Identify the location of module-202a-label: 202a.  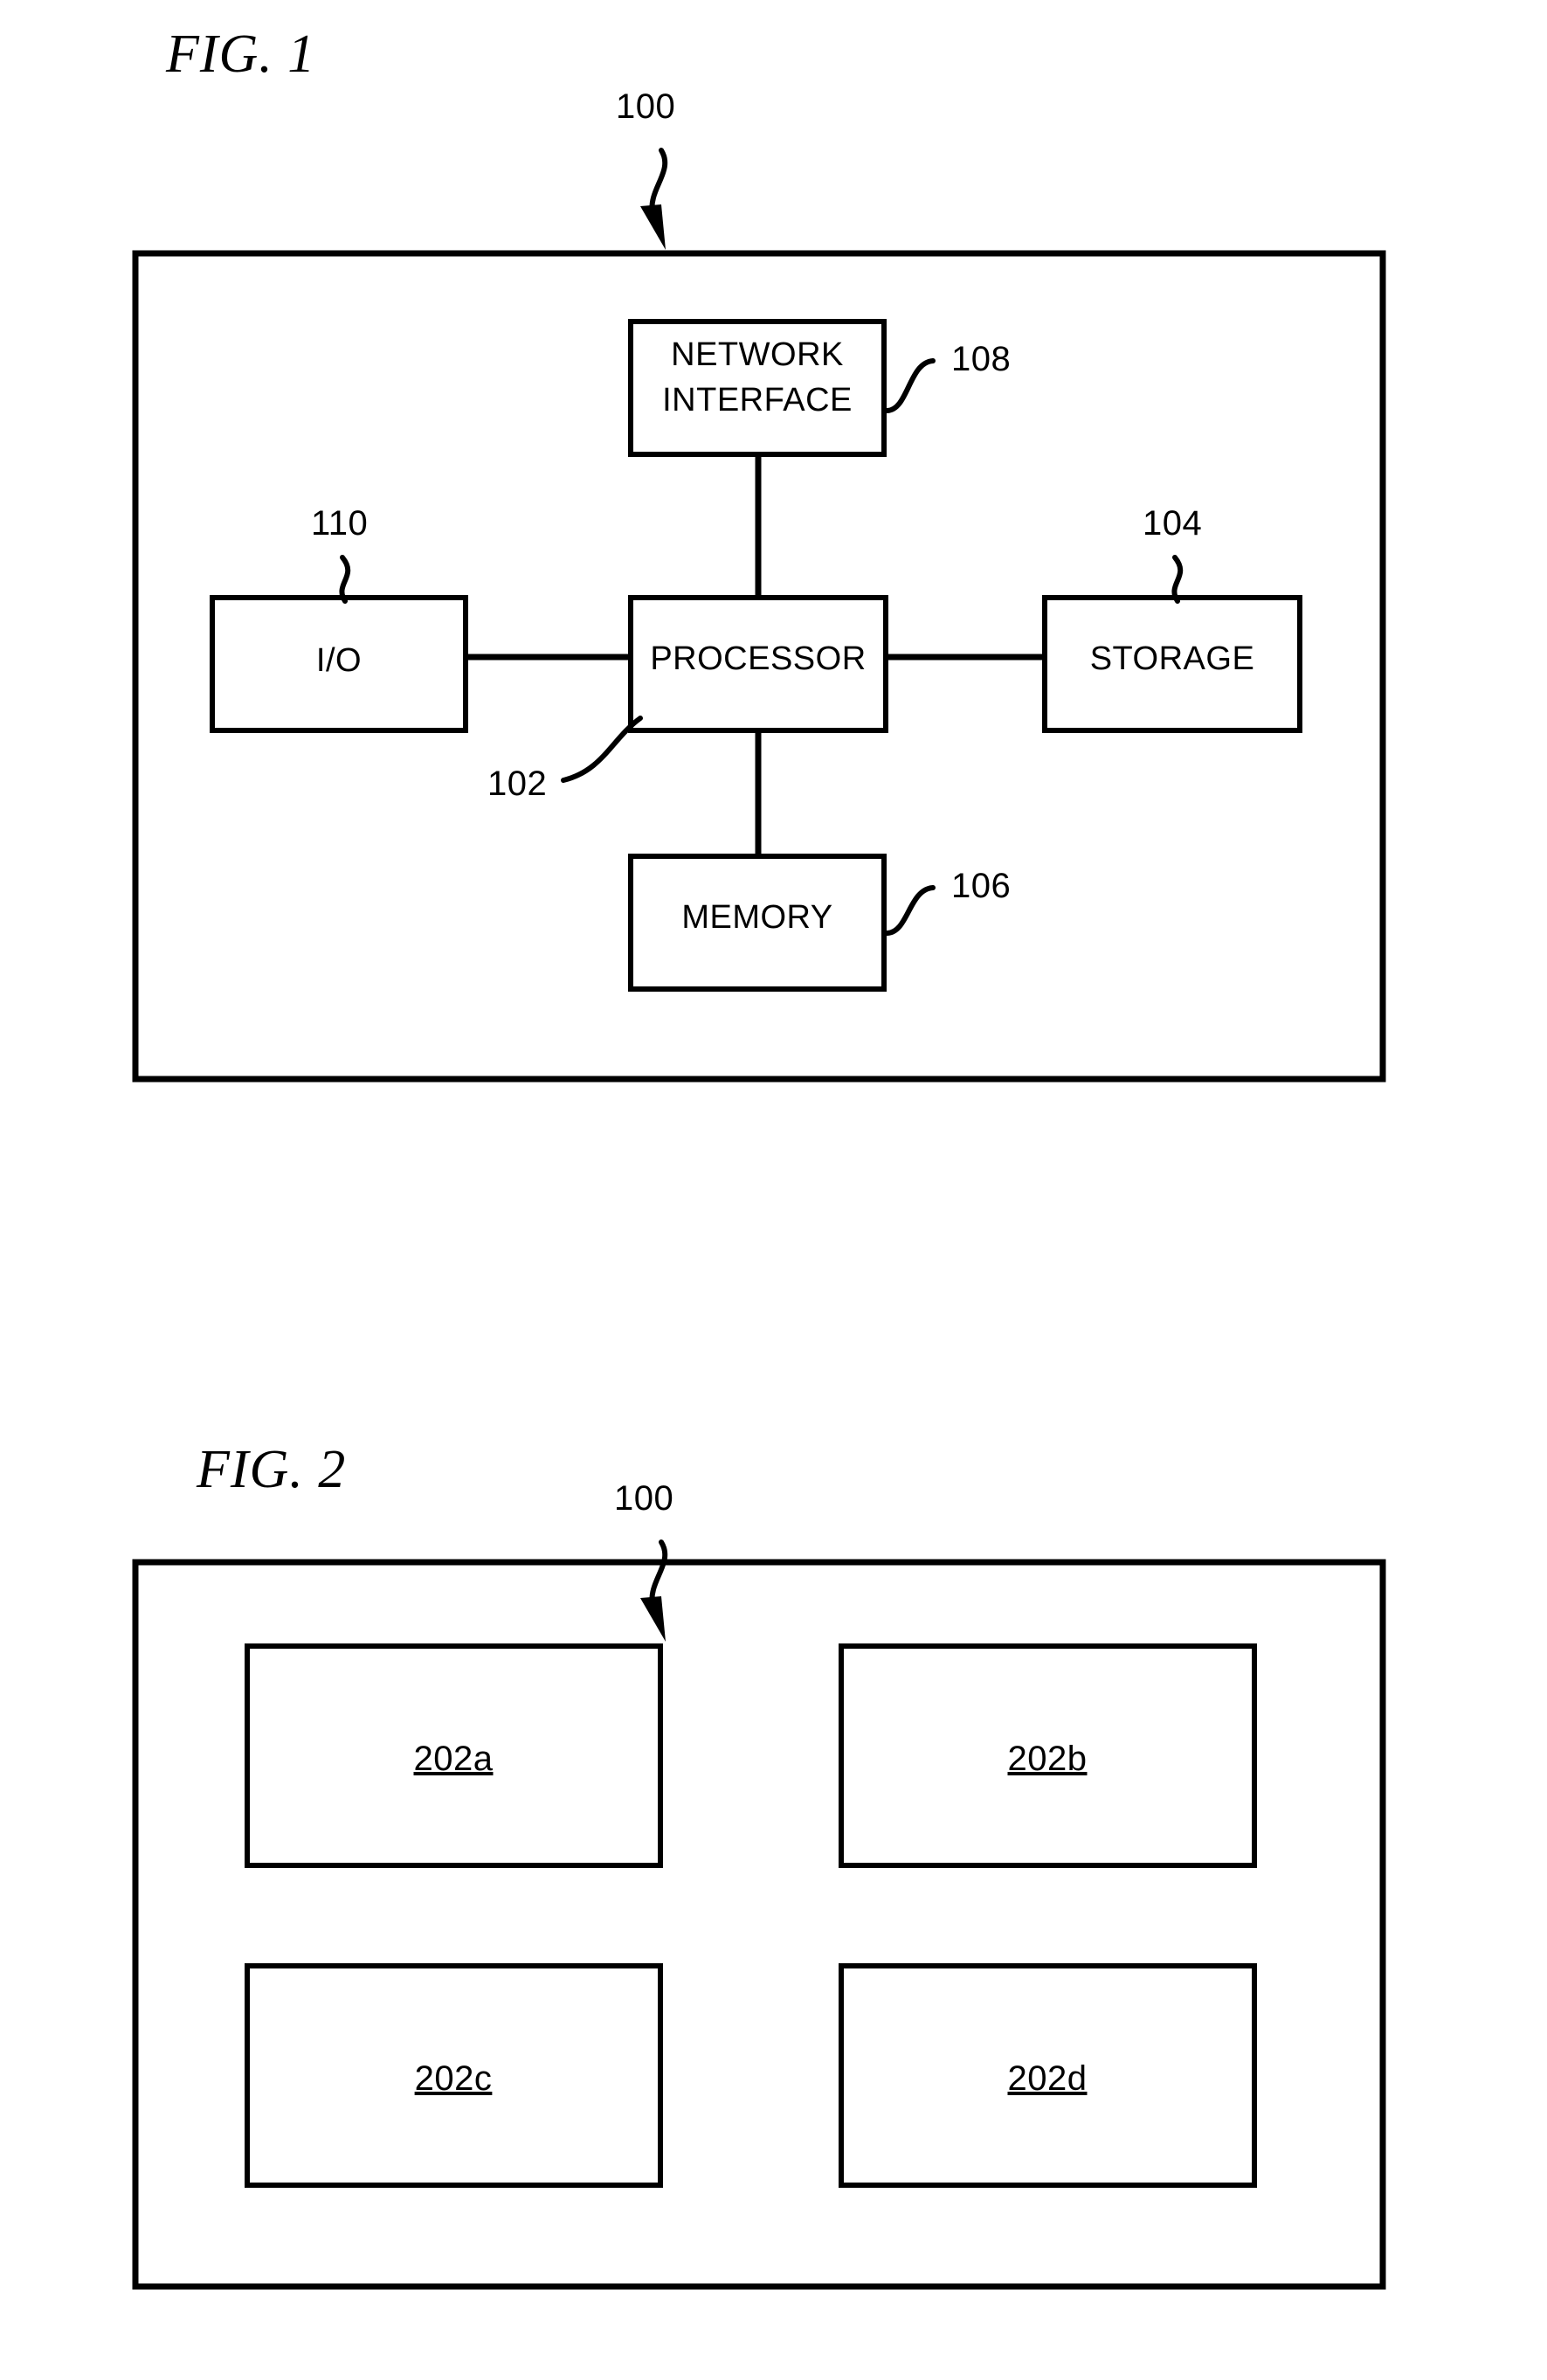
(454, 1759).